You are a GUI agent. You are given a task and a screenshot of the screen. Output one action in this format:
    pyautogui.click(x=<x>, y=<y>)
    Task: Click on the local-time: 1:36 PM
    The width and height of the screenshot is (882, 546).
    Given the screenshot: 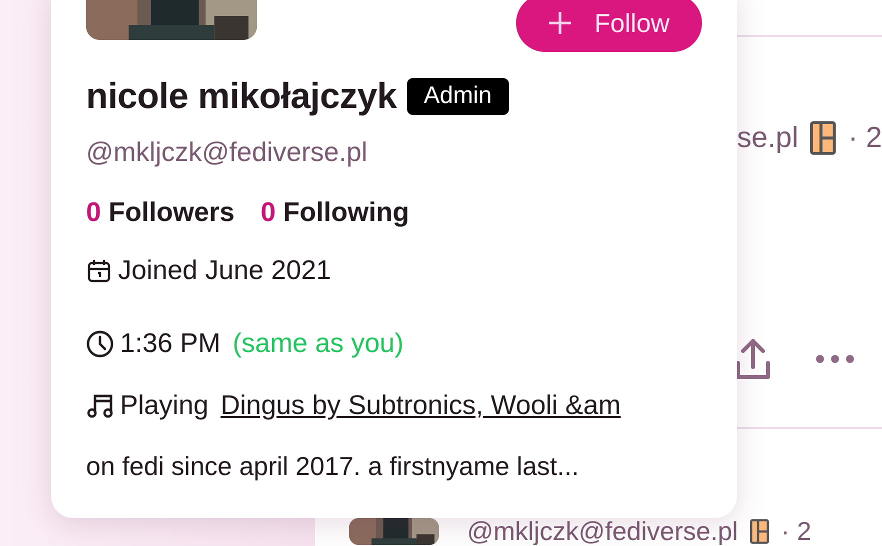 What is the action you would take?
    pyautogui.click(x=170, y=343)
    